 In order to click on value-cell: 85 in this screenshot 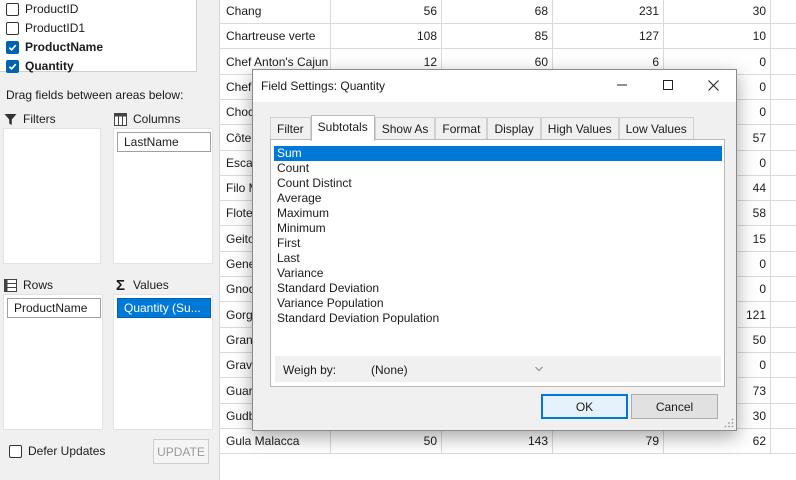, I will do `click(497, 36)`.